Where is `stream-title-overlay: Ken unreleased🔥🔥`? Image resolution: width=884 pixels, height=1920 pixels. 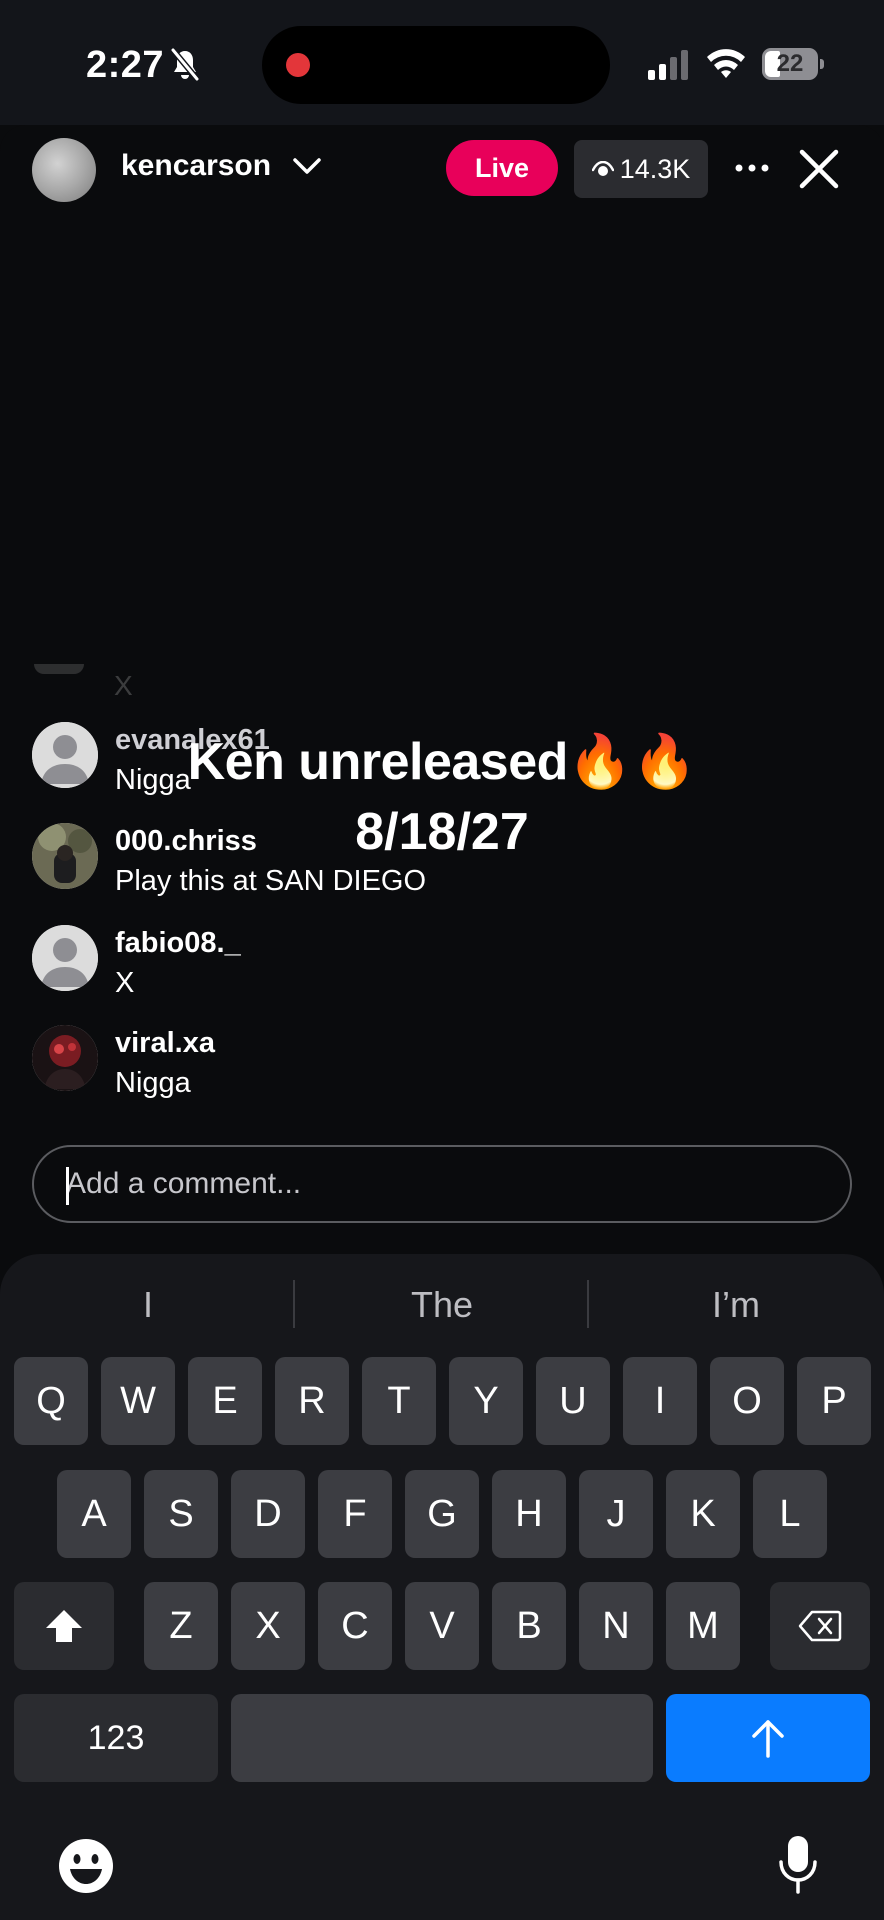 stream-title-overlay: Ken unreleased🔥🔥 is located at coordinates (442, 762).